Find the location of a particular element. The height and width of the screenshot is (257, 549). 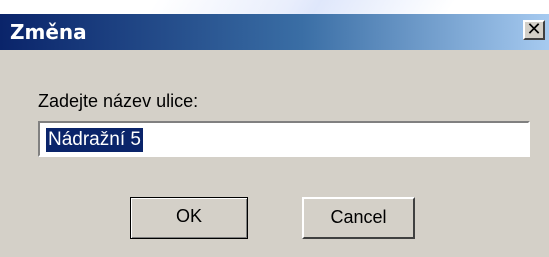

dialog-title: Změna is located at coordinates (48, 32).